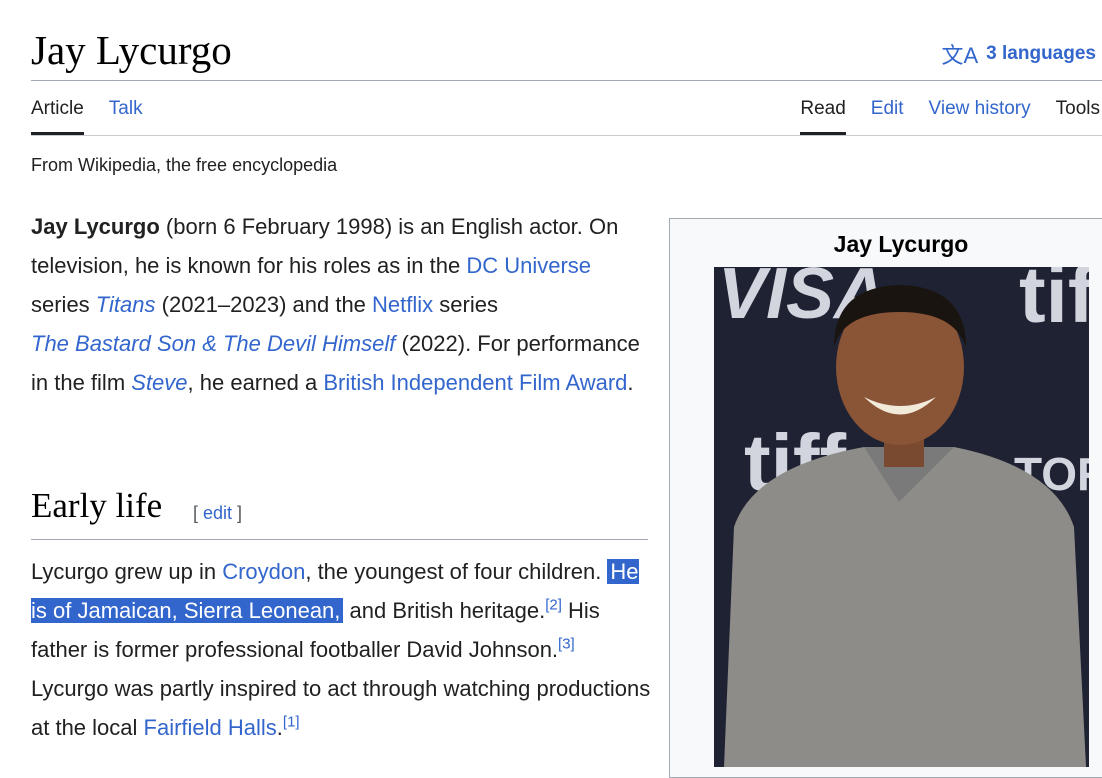 This screenshot has width=1102, height=778. Describe the element at coordinates (131, 50) in the screenshot. I see `page-title: Jay Lycurgo` at that location.